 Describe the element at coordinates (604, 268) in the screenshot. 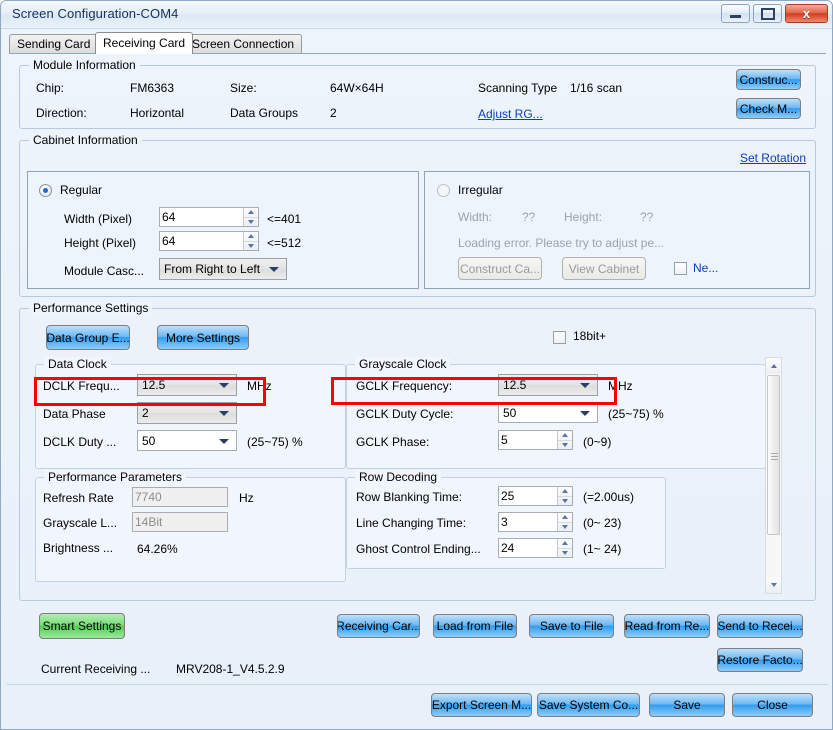

I see `view-cabinet-button: View Cabinet` at that location.